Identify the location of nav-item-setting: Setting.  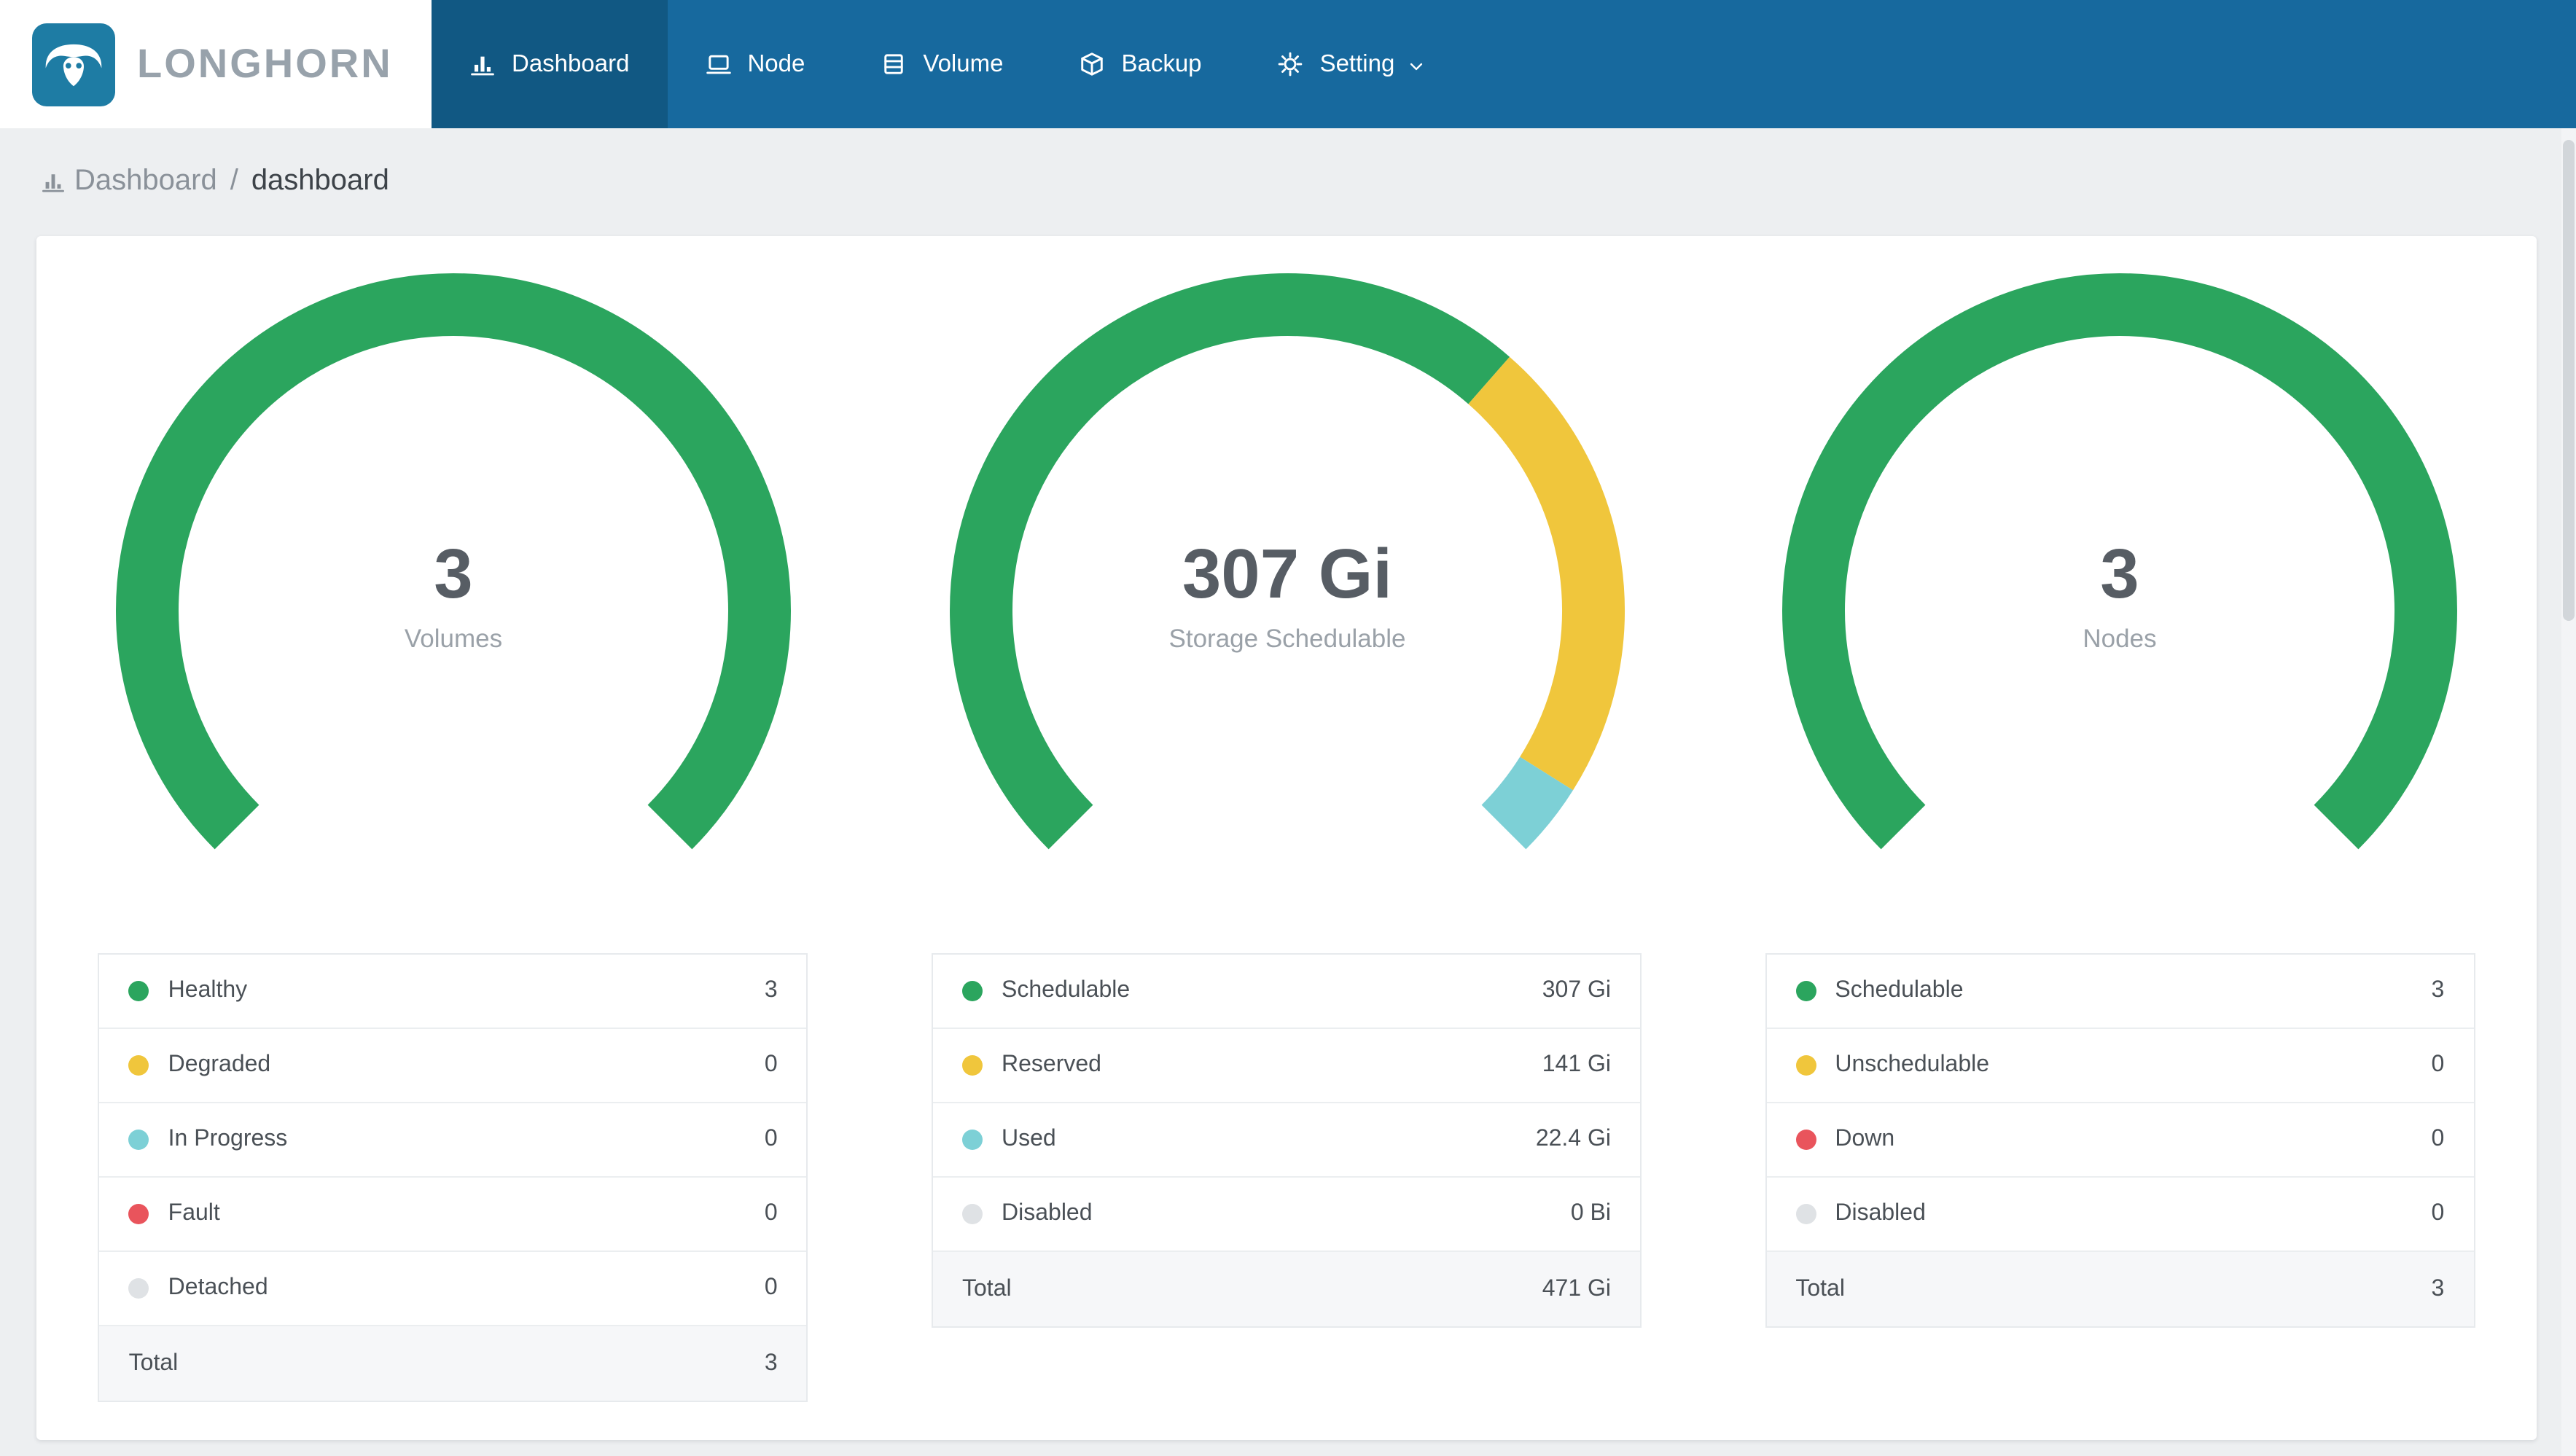
(1352, 64).